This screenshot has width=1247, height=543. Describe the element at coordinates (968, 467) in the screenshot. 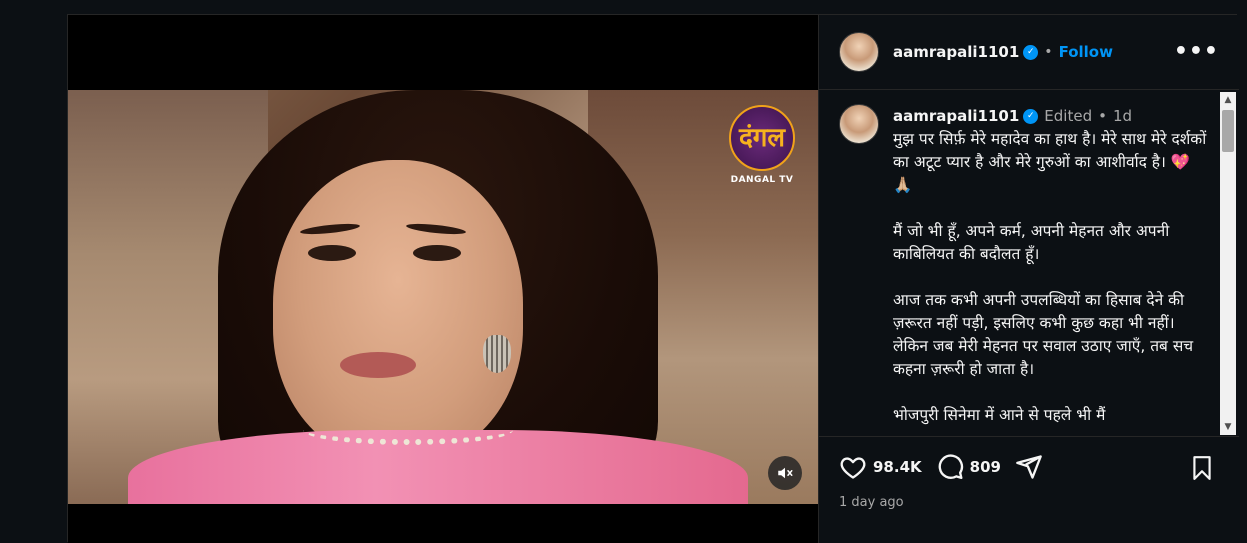

I see `comment-button: 809` at that location.